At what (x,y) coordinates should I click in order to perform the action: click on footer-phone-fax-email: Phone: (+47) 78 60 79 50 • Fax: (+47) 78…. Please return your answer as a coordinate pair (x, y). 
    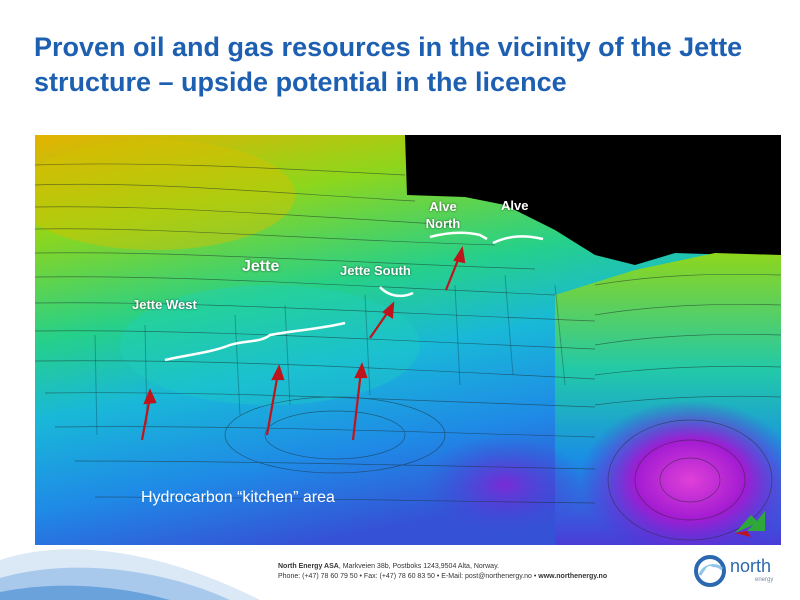
    Looking at the image, I should click on (408, 576).